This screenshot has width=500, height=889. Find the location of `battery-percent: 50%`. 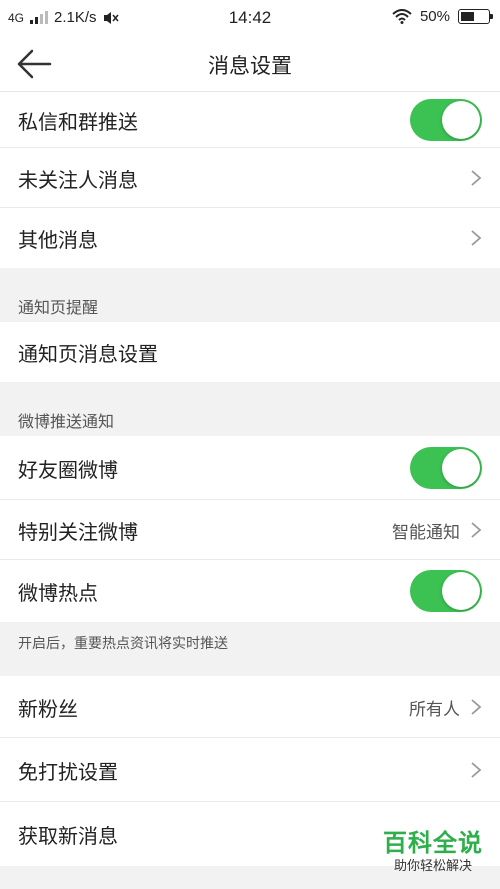

battery-percent: 50% is located at coordinates (434, 16).